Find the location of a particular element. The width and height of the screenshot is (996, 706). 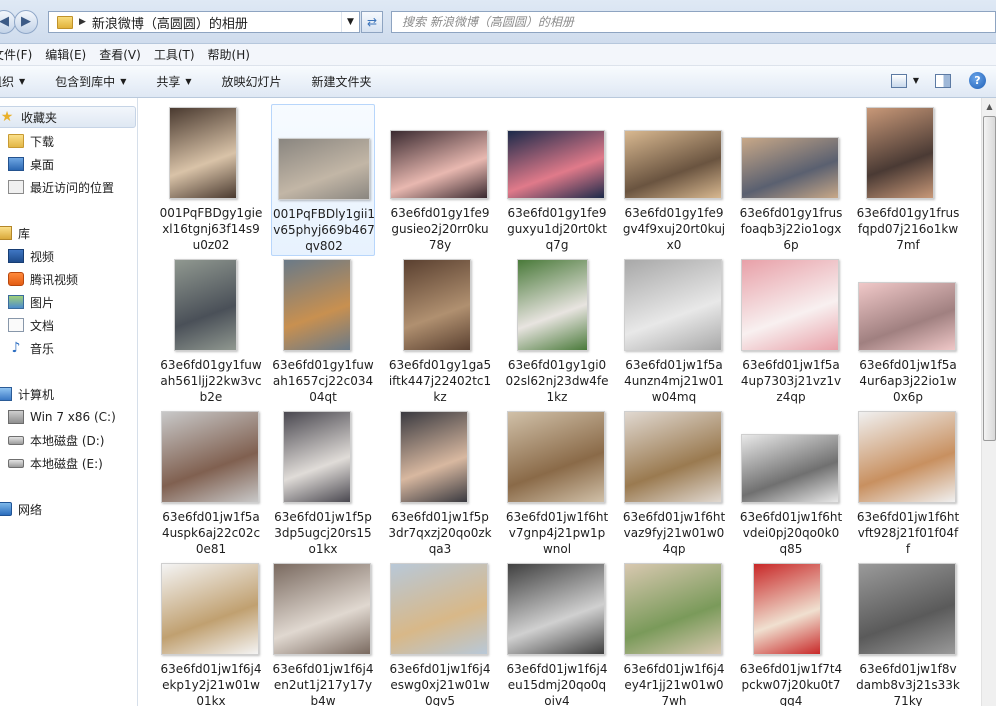

file-item: 001PqFBDly1gii1v65phyj669b467qv802 is located at coordinates (323, 180).